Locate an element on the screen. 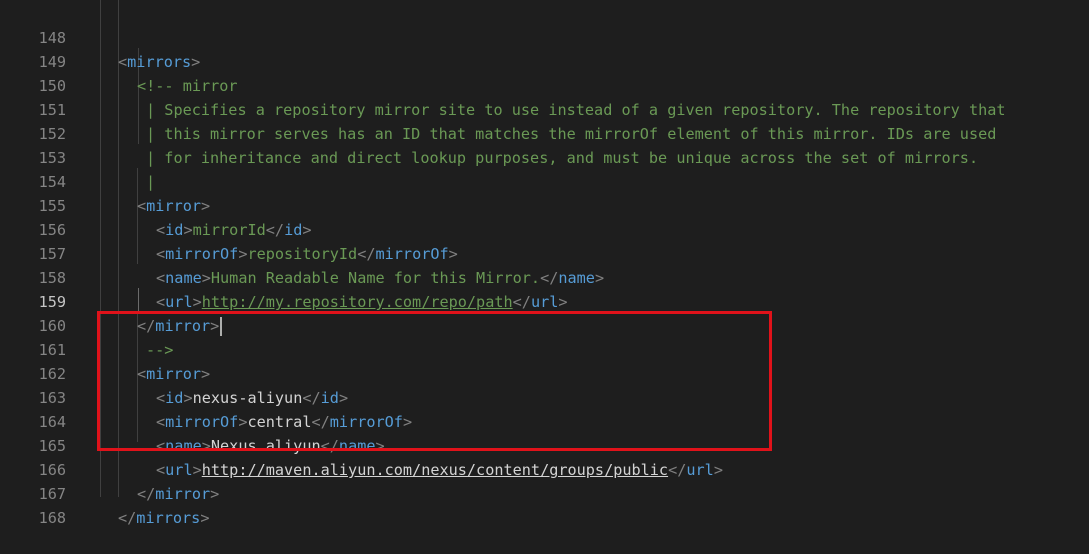 This screenshot has width=1089, height=554. code-line: 162 <id>nexus-aliyun</id> is located at coordinates (544, 372).